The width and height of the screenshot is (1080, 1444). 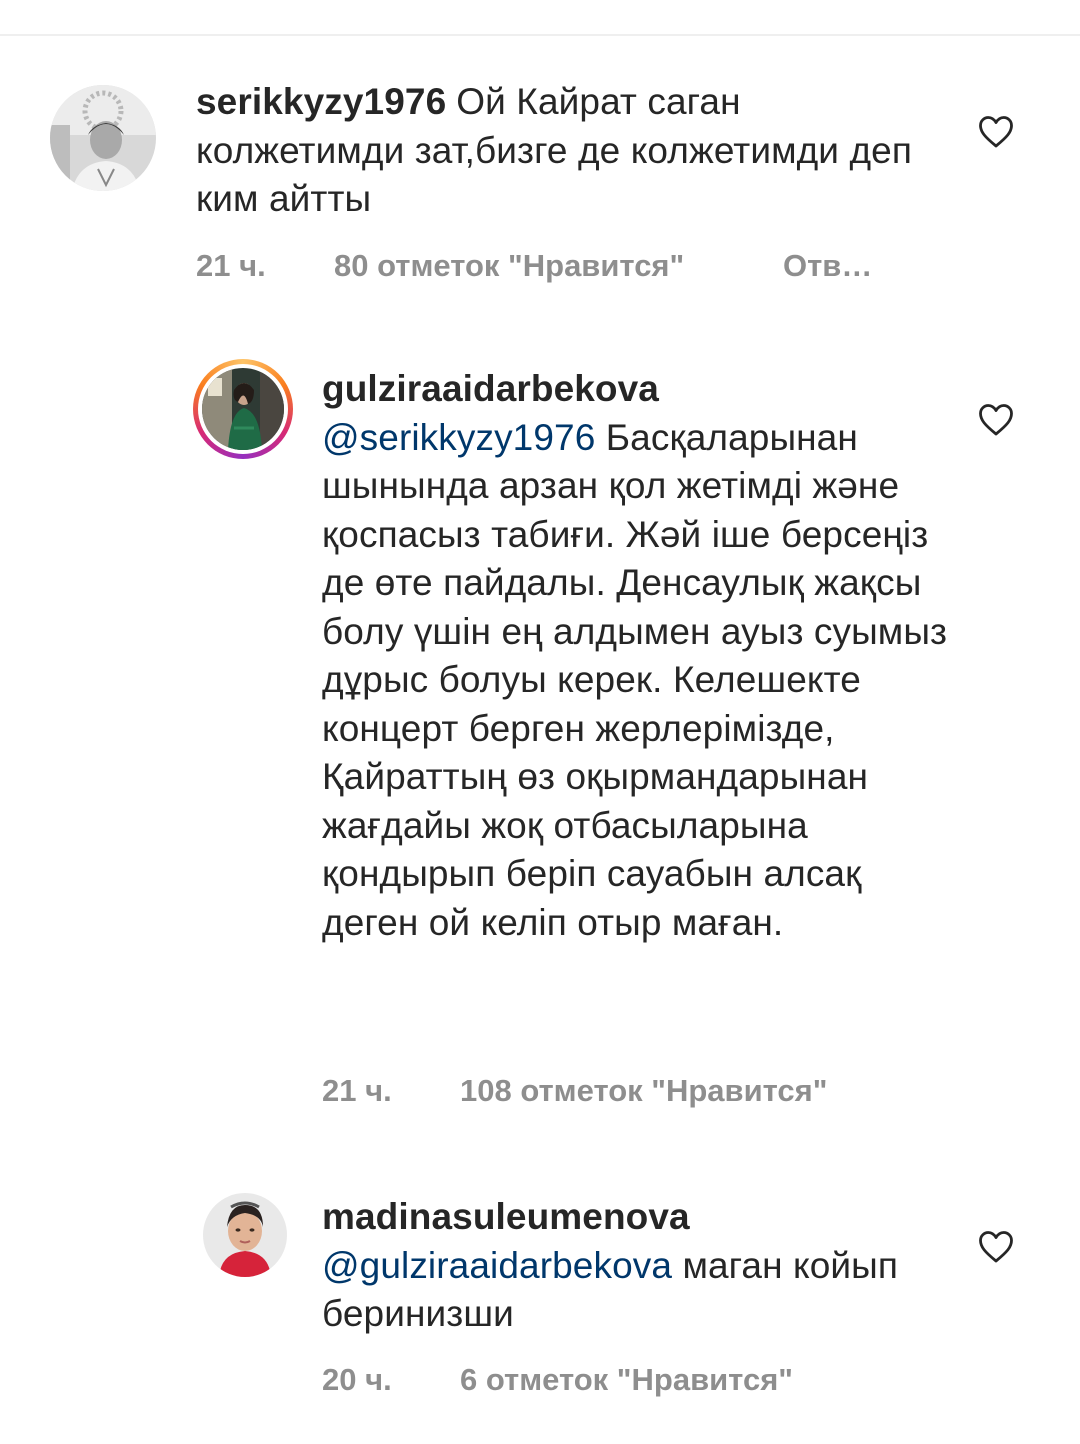 I want to click on top-divider, so click(x=540, y=35).